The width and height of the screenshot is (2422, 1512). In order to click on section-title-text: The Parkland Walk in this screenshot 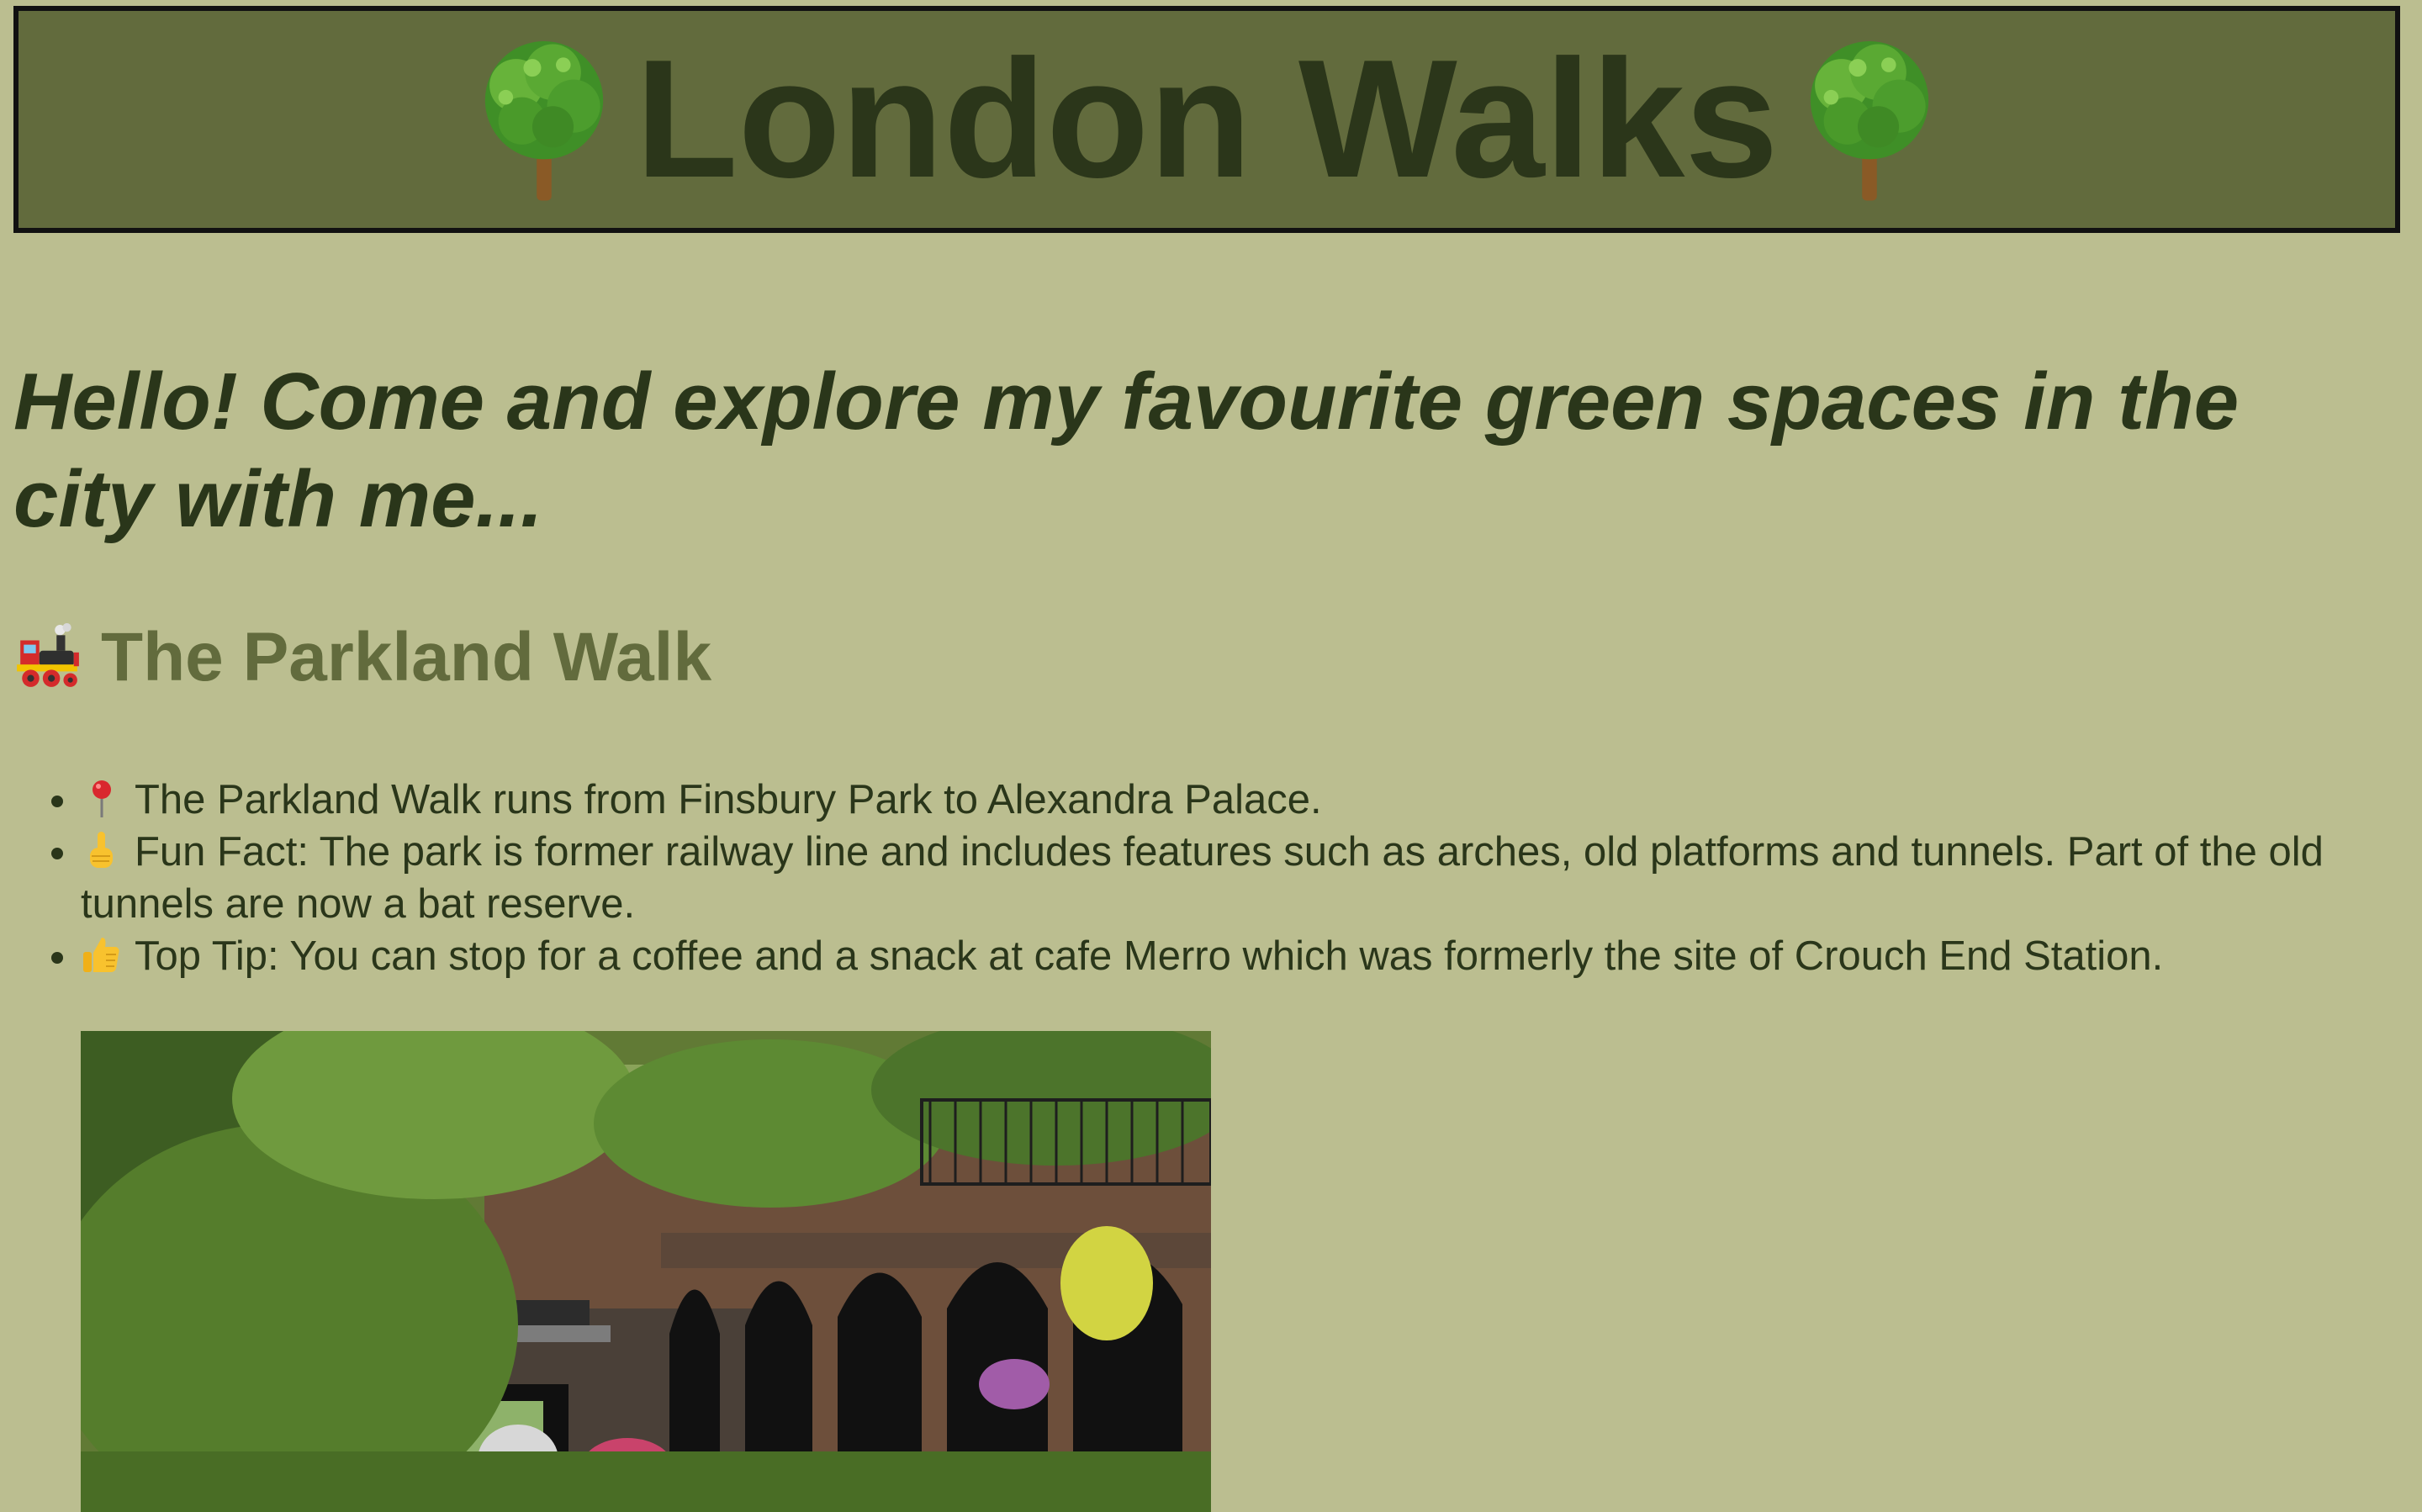, I will do `click(406, 657)`.